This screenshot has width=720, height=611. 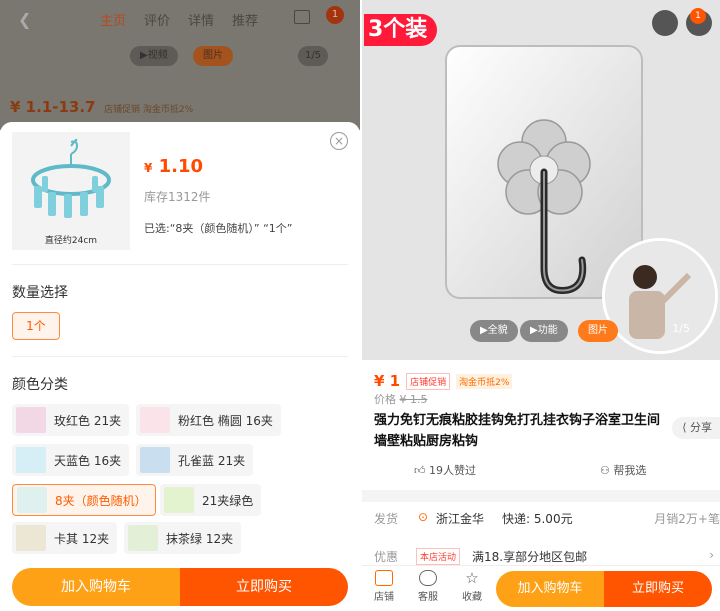 I want to click on shipping-label: 发货, so click(x=386, y=519).